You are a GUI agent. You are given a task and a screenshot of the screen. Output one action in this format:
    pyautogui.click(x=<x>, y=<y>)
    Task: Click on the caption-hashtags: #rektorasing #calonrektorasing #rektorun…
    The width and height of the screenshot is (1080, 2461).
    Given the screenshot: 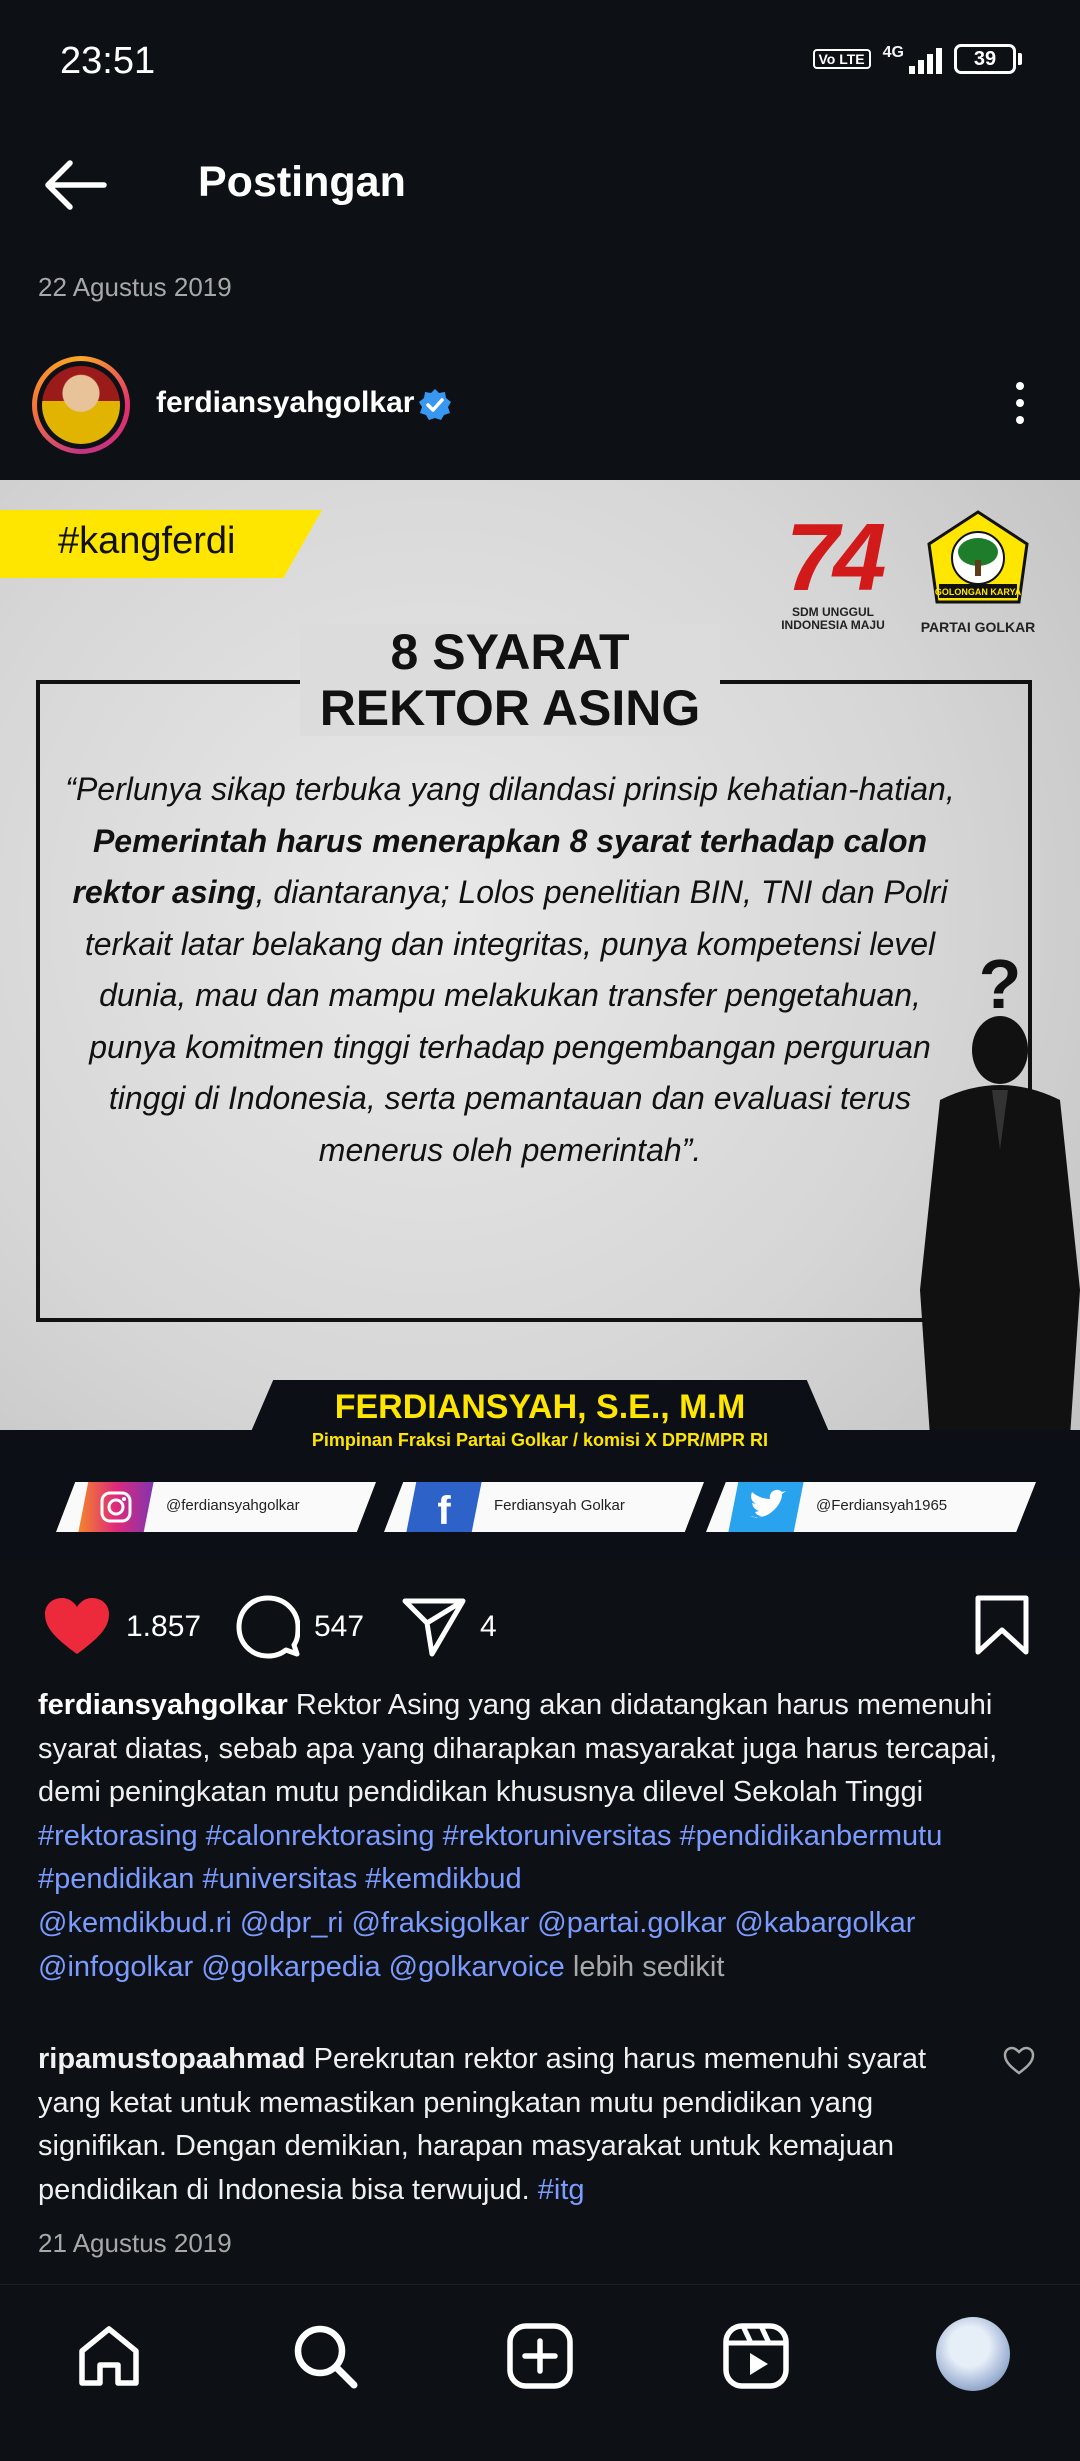 What is the action you would take?
    pyautogui.click(x=490, y=1858)
    